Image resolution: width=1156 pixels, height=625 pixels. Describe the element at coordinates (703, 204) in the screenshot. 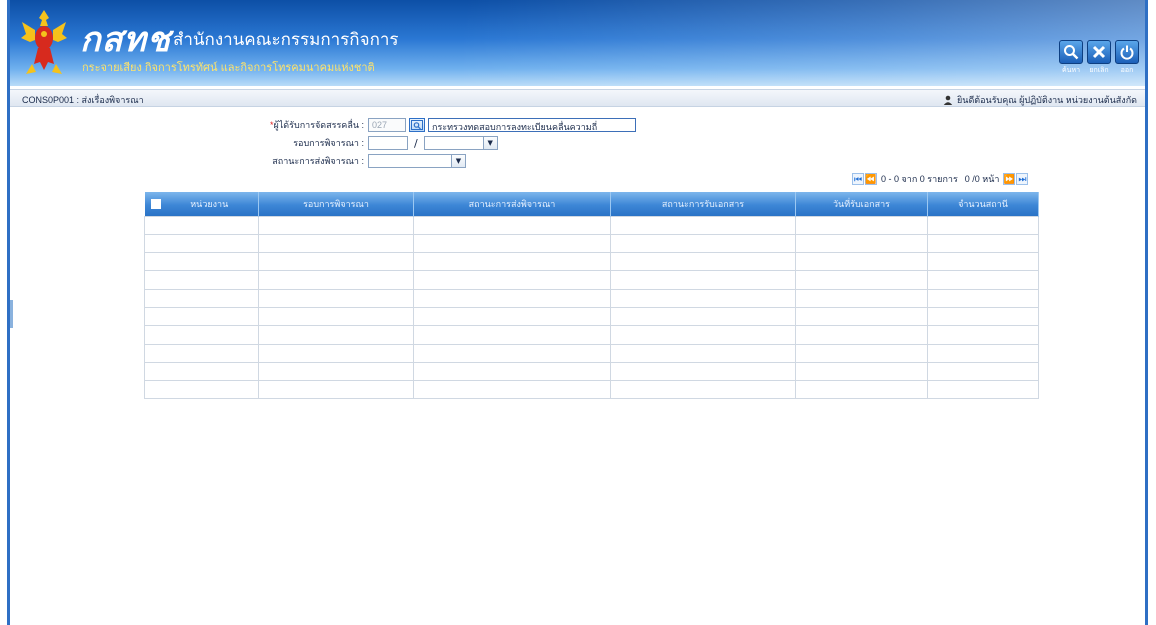

I see `column-header-document-status: สถานะการรับเอกสาร` at that location.